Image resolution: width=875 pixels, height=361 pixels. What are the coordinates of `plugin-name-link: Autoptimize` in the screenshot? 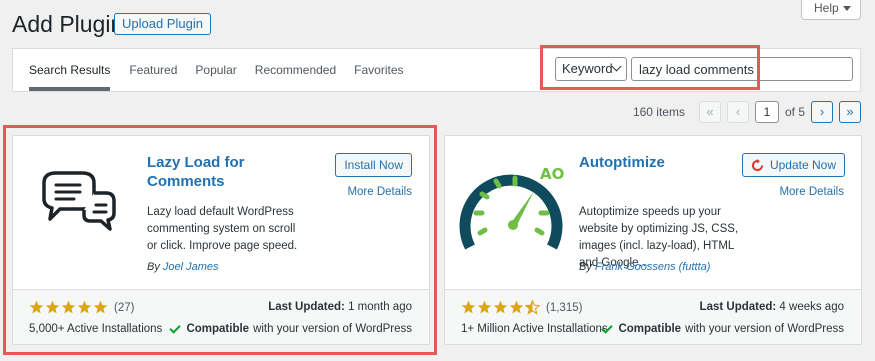 It's located at (641, 162).